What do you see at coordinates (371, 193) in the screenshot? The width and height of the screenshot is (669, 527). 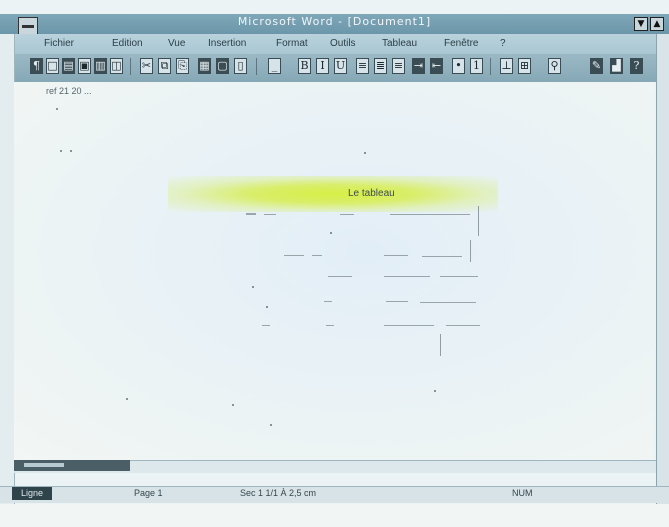 I see `document-heading: Le tableau` at bounding box center [371, 193].